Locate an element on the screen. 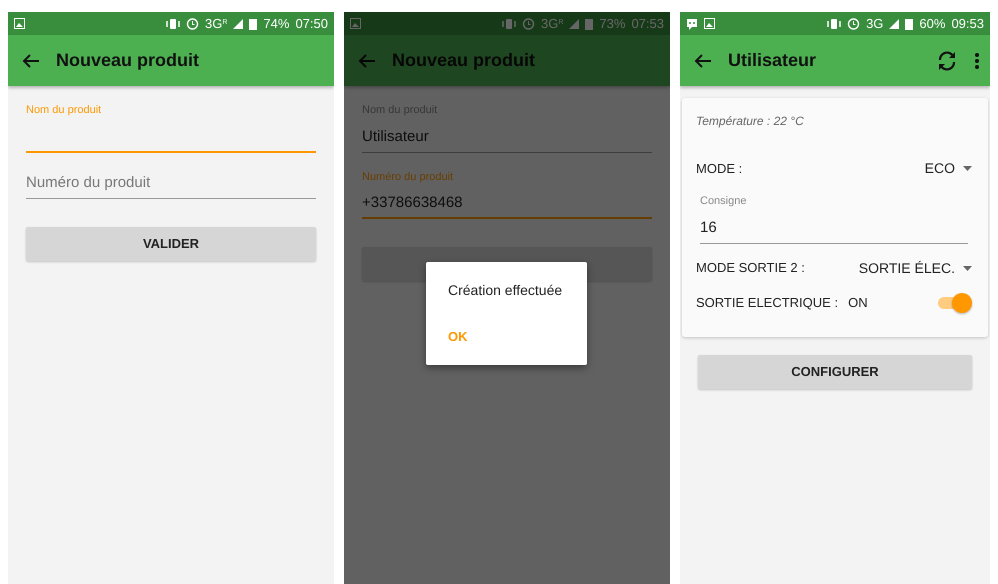 The width and height of the screenshot is (998, 584). clock: 07:50 is located at coordinates (311, 23).